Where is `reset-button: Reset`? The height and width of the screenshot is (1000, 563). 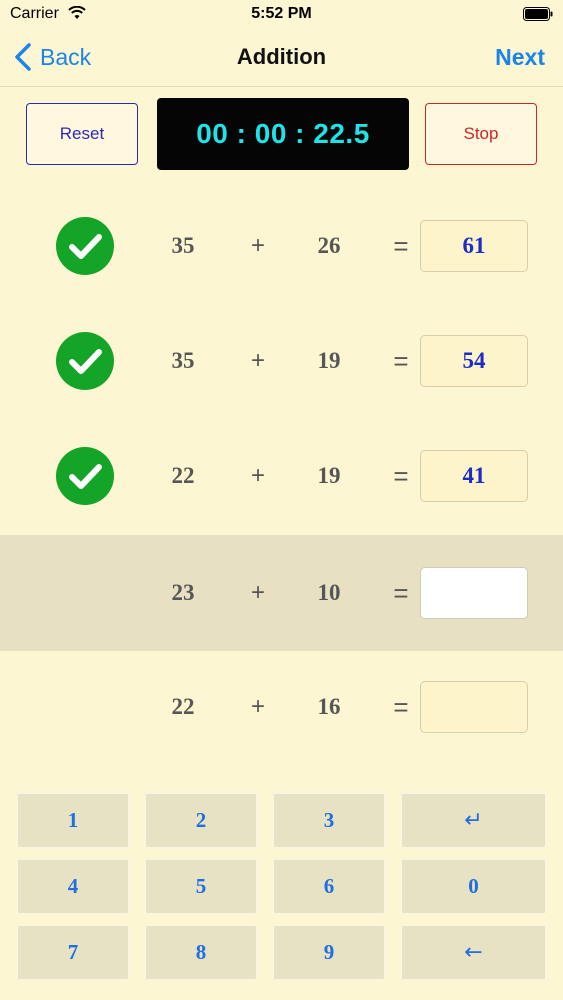
reset-button: Reset is located at coordinates (82, 134).